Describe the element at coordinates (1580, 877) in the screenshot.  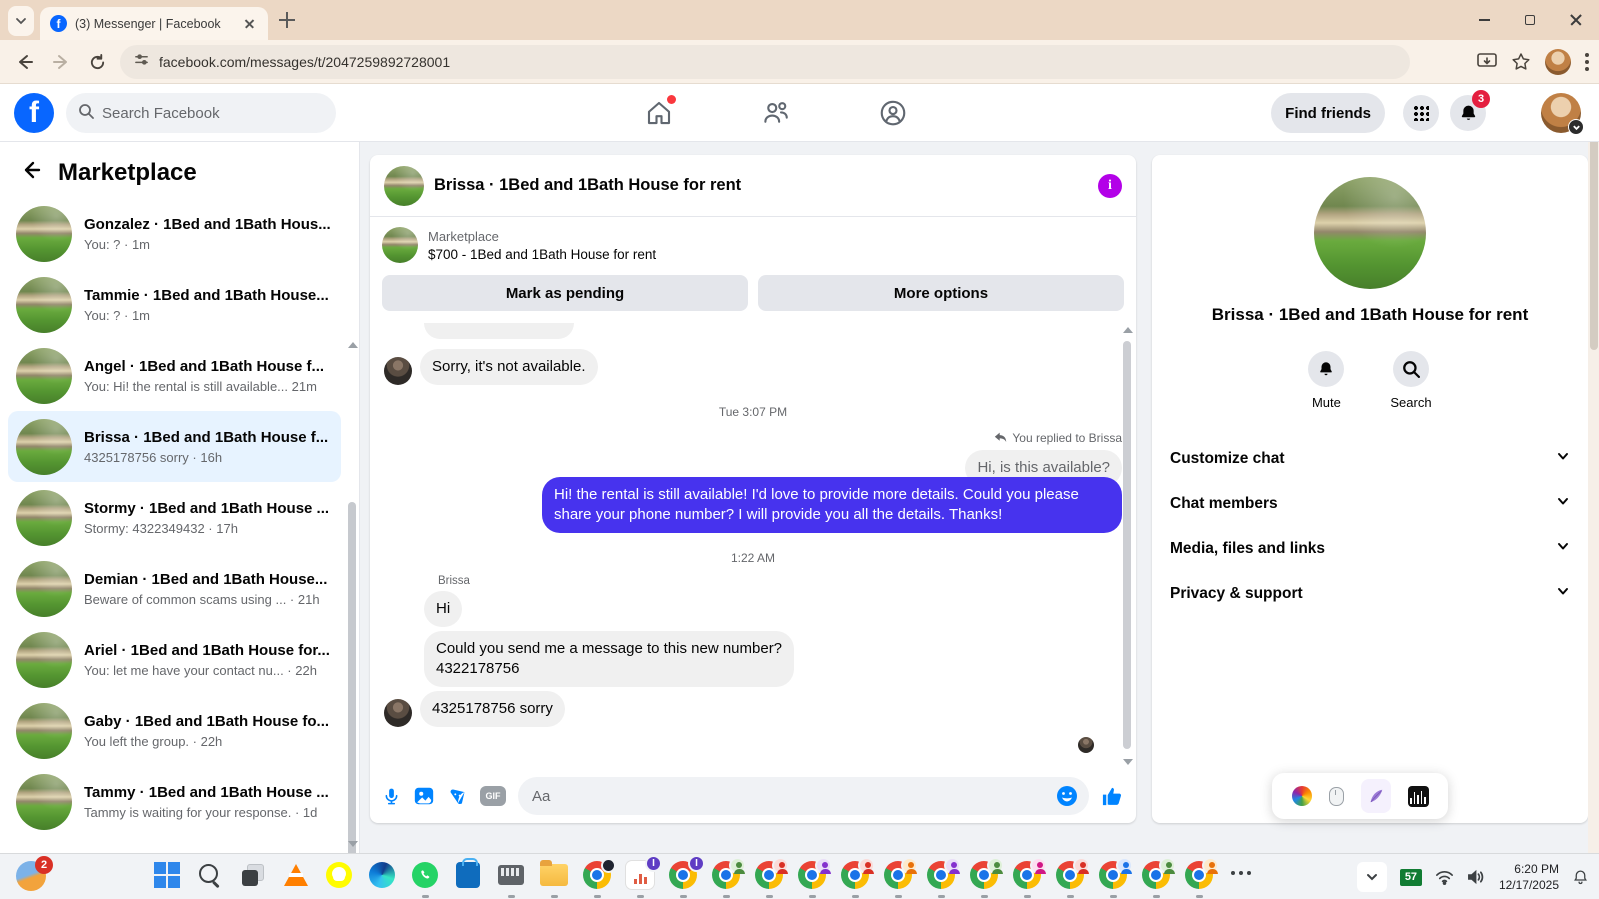
I see `notifications-bell-icon` at that location.